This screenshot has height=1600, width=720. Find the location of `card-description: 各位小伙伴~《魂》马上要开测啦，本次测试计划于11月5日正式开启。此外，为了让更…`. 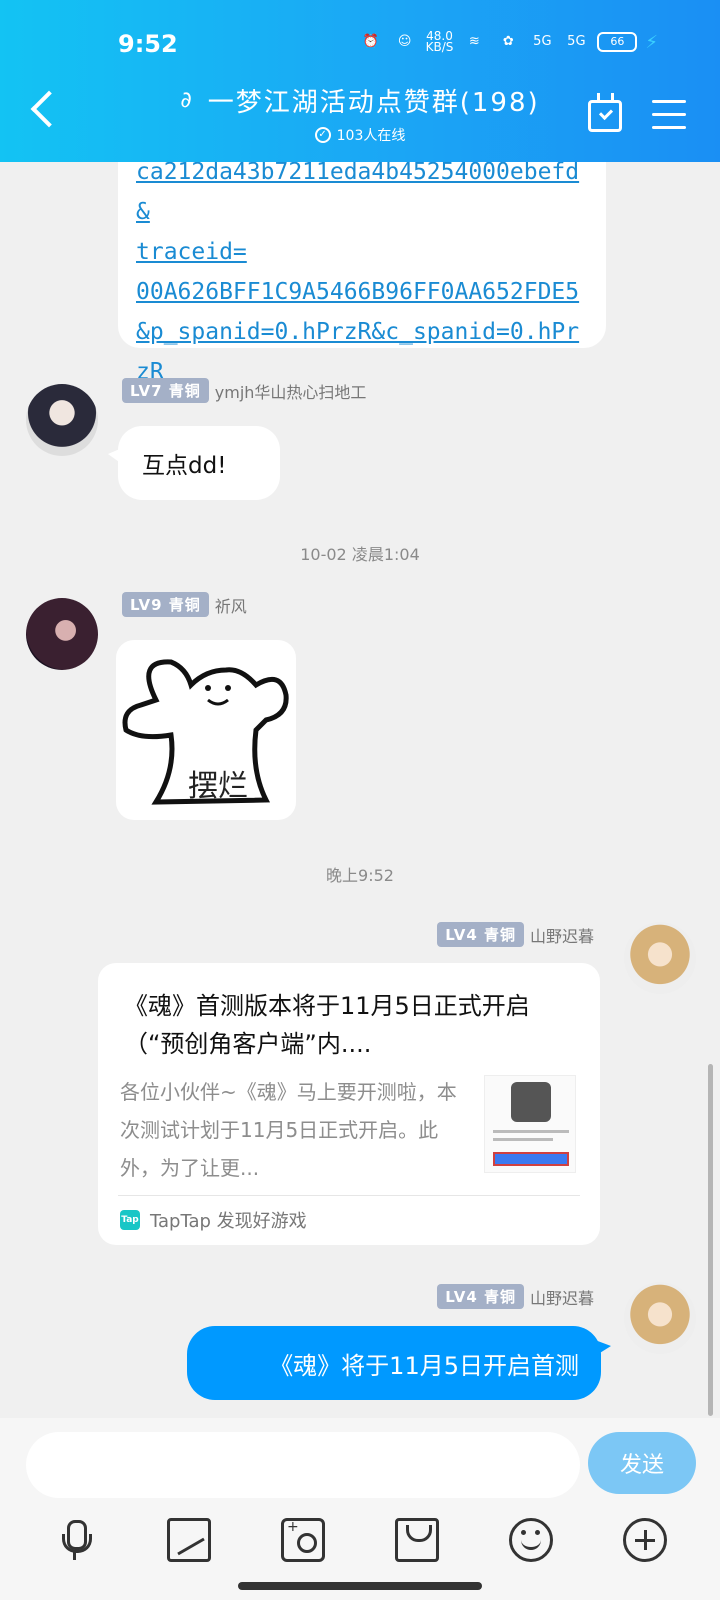

card-description: 各位小伙伴~《魂》马上要开测啦，本次测试计划于11月5日正式开启。此外，为了让更… is located at coordinates (288, 1130).